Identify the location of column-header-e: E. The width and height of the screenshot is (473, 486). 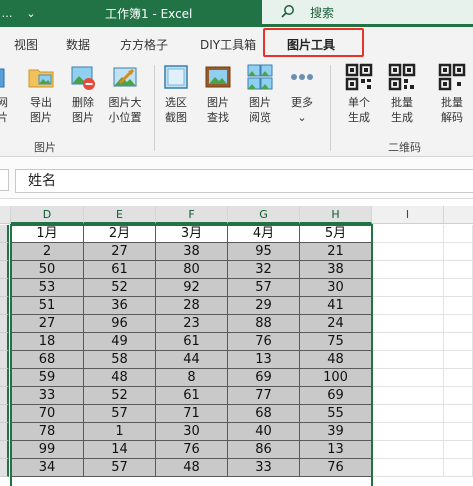
(120, 215).